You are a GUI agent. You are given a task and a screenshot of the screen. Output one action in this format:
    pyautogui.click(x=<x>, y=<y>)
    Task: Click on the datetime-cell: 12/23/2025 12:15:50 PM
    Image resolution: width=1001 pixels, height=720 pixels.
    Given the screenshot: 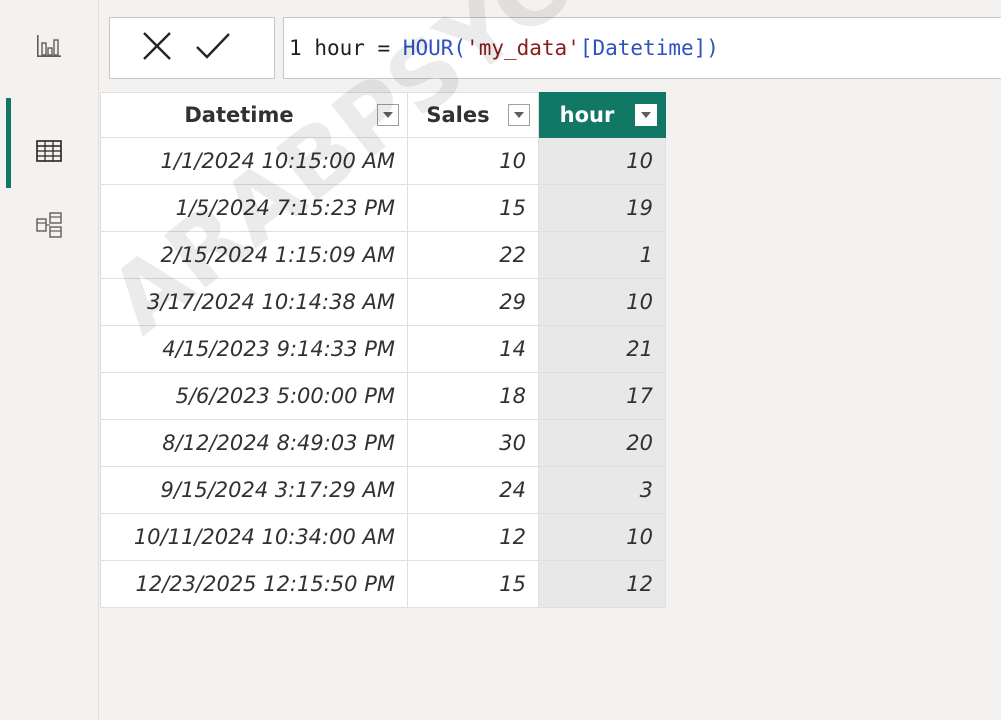 What is the action you would take?
    pyautogui.click(x=254, y=584)
    